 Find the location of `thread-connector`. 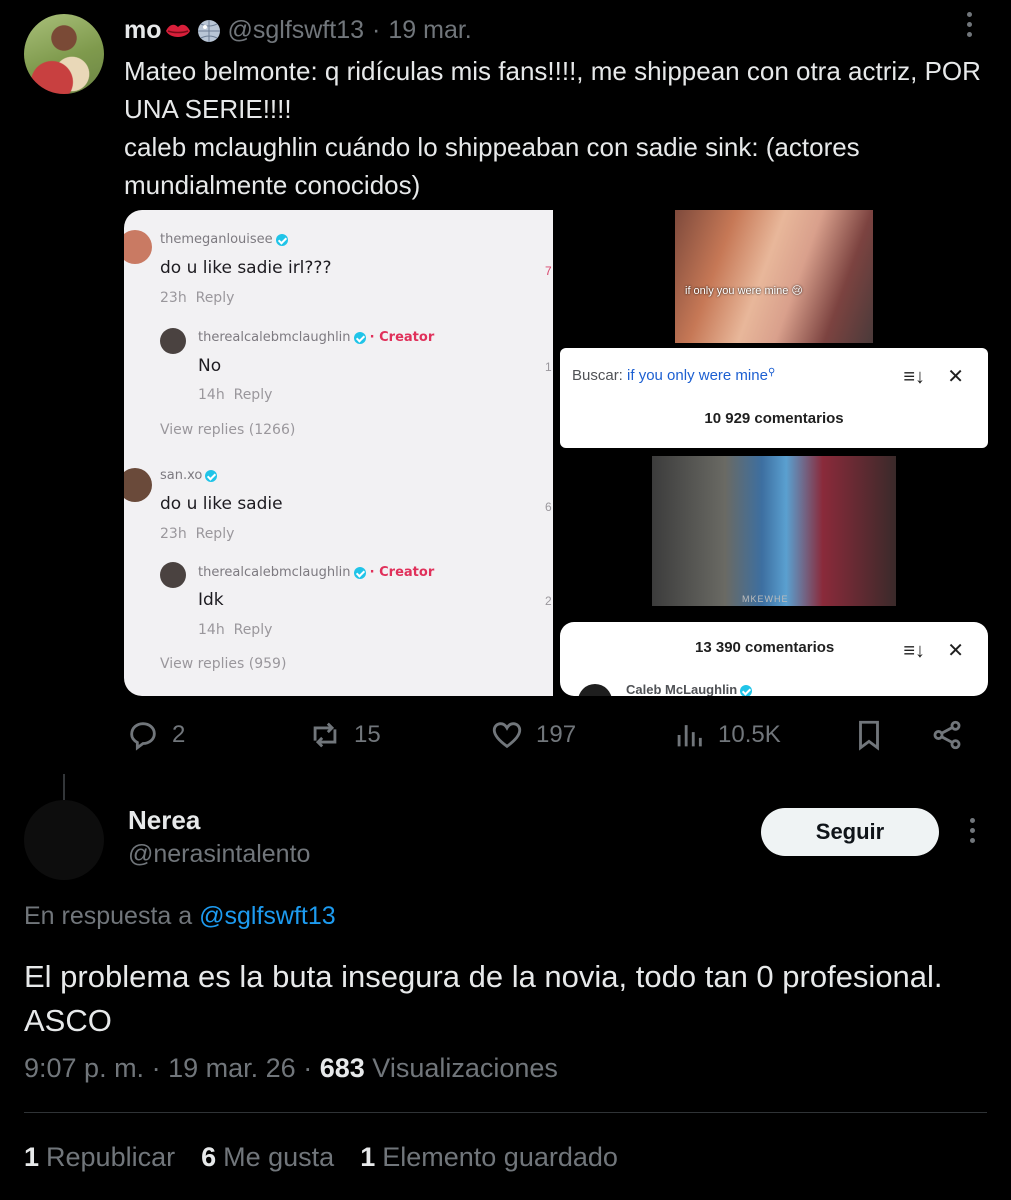

thread-connector is located at coordinates (64, 787).